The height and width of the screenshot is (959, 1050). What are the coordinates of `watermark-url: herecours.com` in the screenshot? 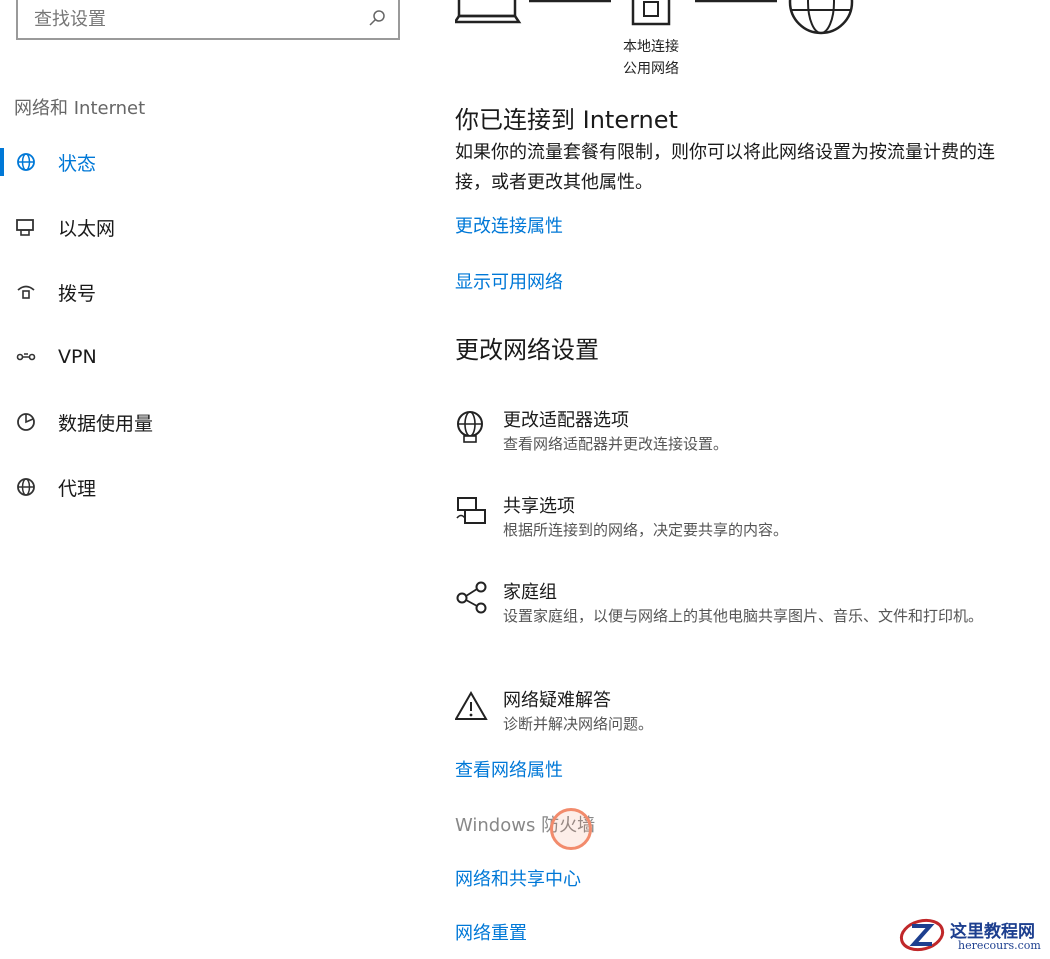 It's located at (999, 945).